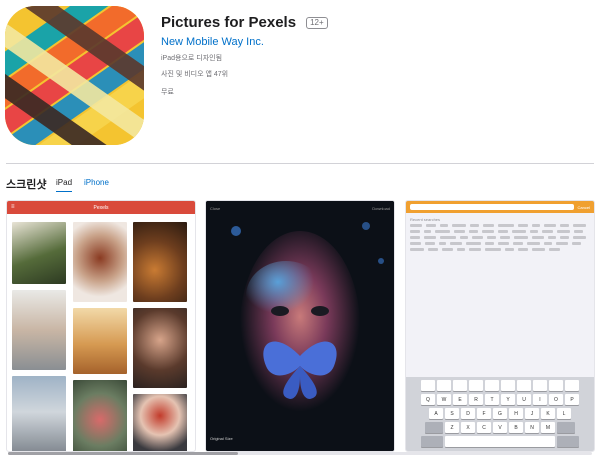  Describe the element at coordinates (194, 74) in the screenshot. I see `category-ranking: 사진 및 비디오 앱 47위` at that location.